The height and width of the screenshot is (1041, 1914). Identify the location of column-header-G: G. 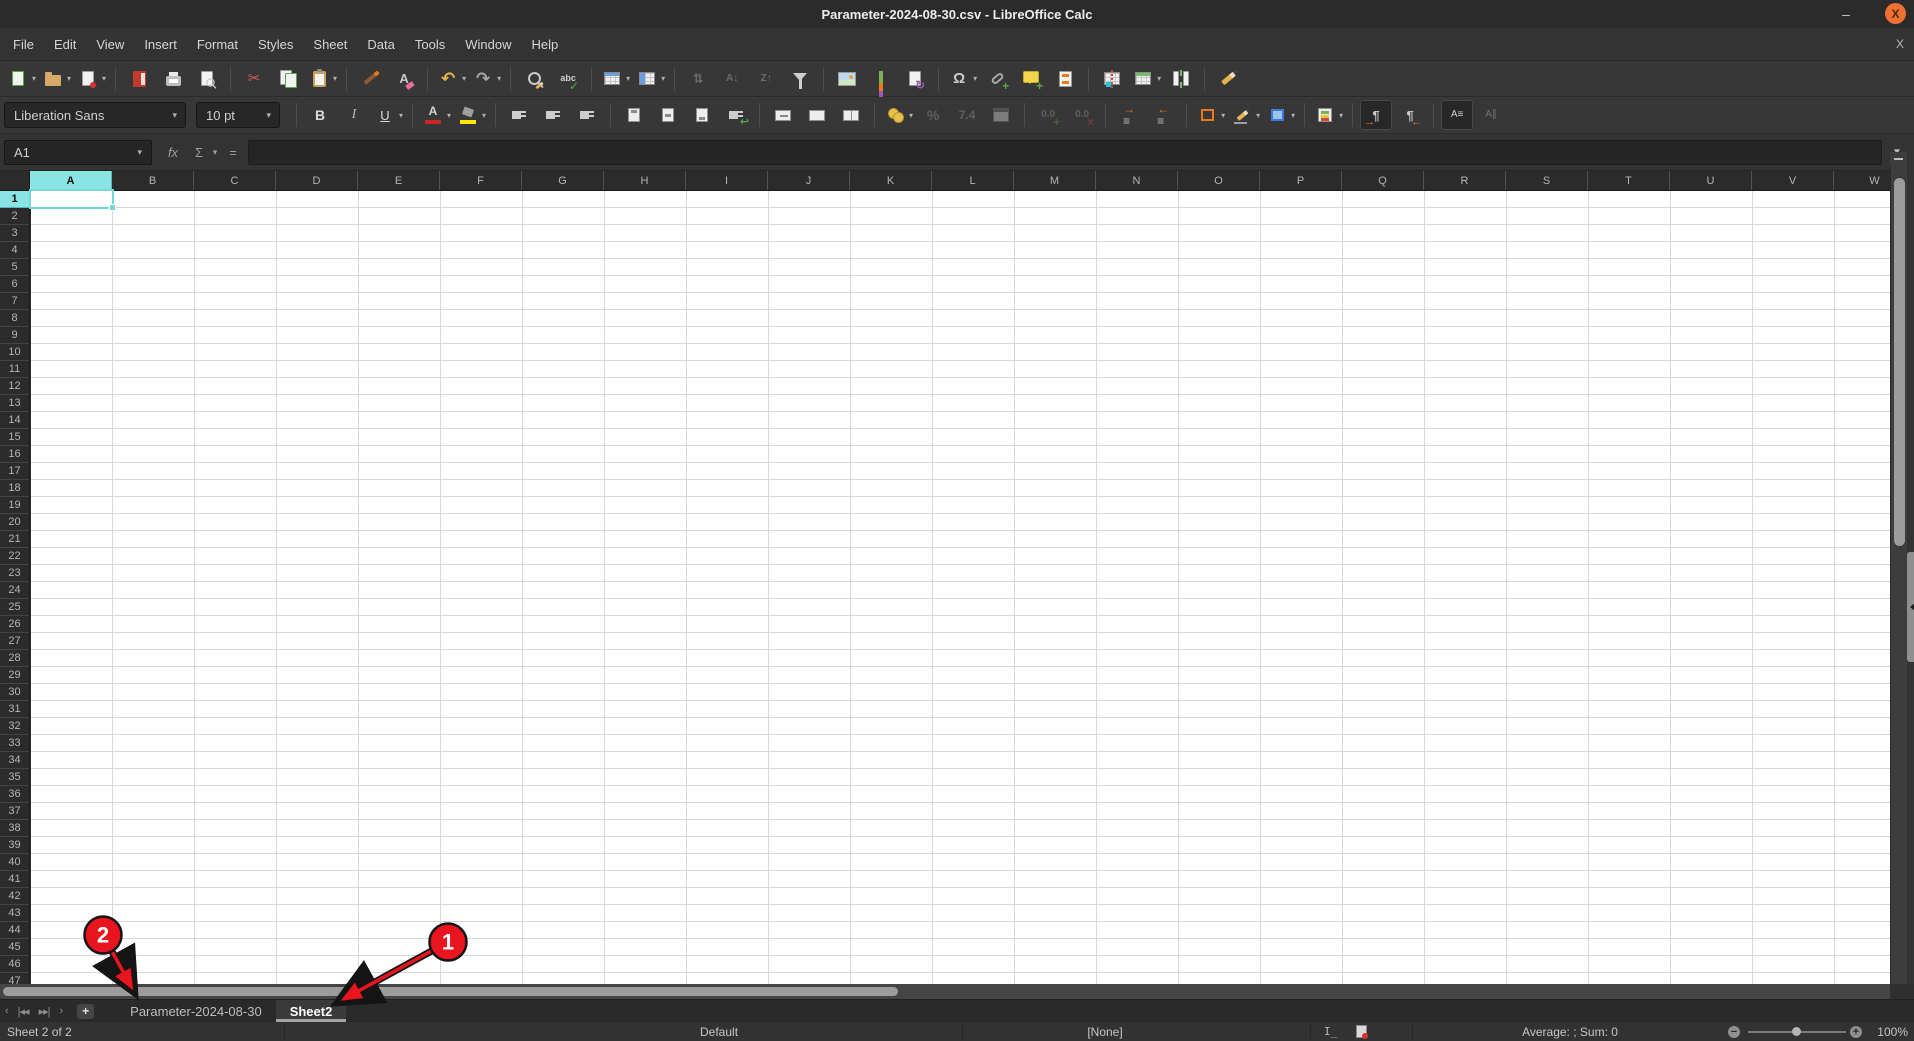
(563, 180).